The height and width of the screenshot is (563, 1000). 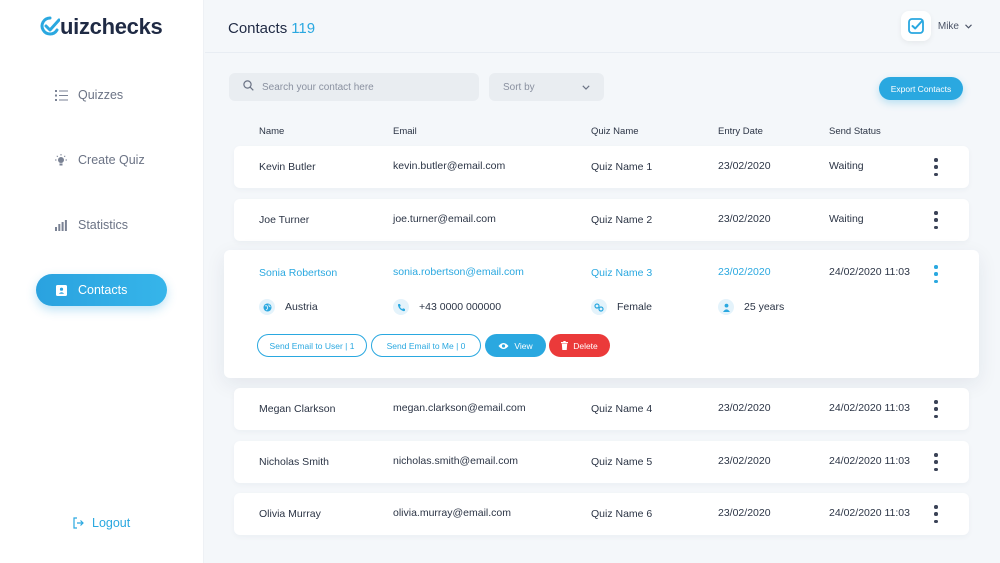 What do you see at coordinates (726, 307) in the screenshot?
I see `person-icon` at bounding box center [726, 307].